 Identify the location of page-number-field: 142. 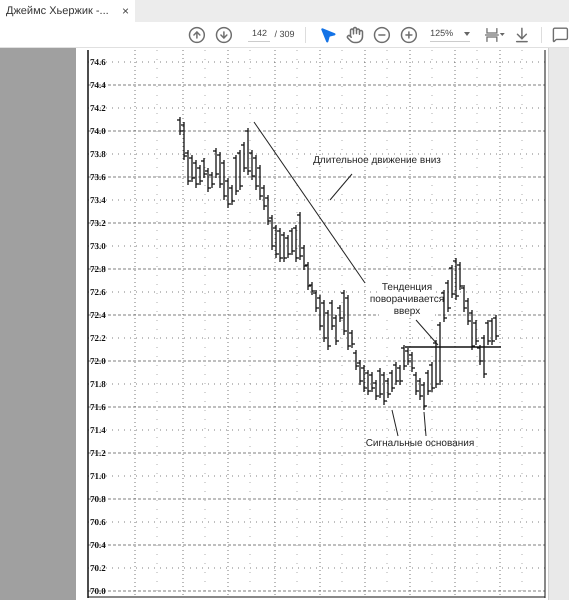
(259, 34).